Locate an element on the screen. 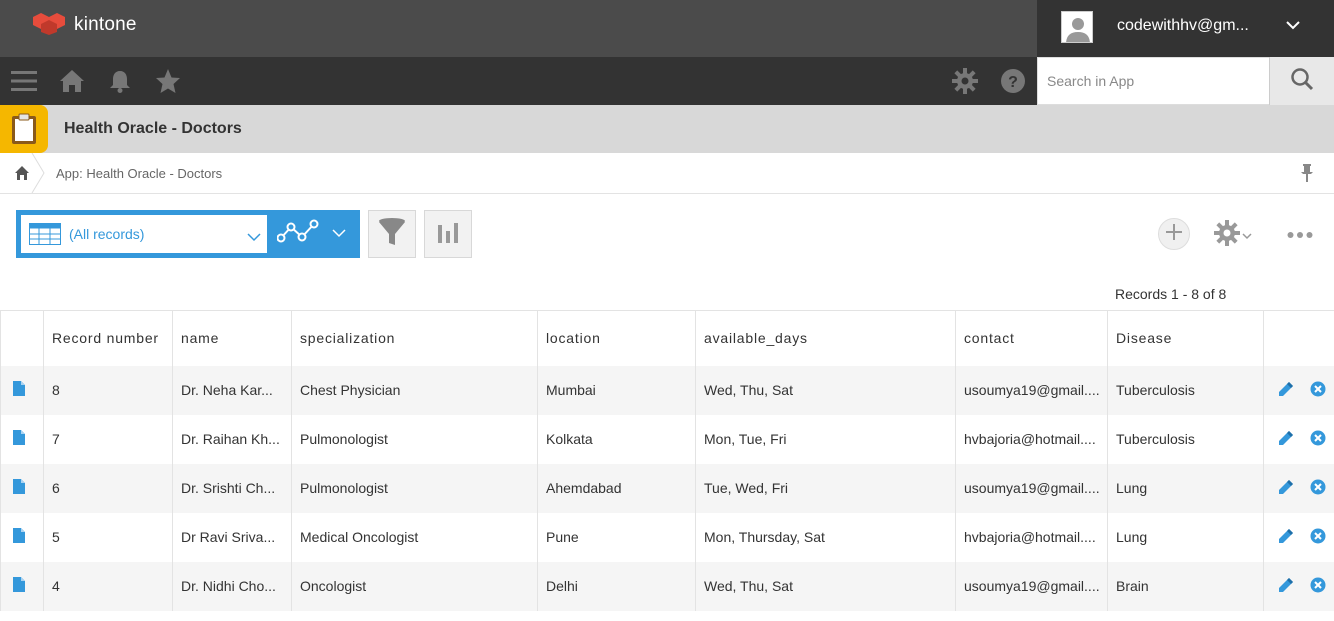 This screenshot has height=621, width=1334. bell-icon is located at coordinates (120, 81).